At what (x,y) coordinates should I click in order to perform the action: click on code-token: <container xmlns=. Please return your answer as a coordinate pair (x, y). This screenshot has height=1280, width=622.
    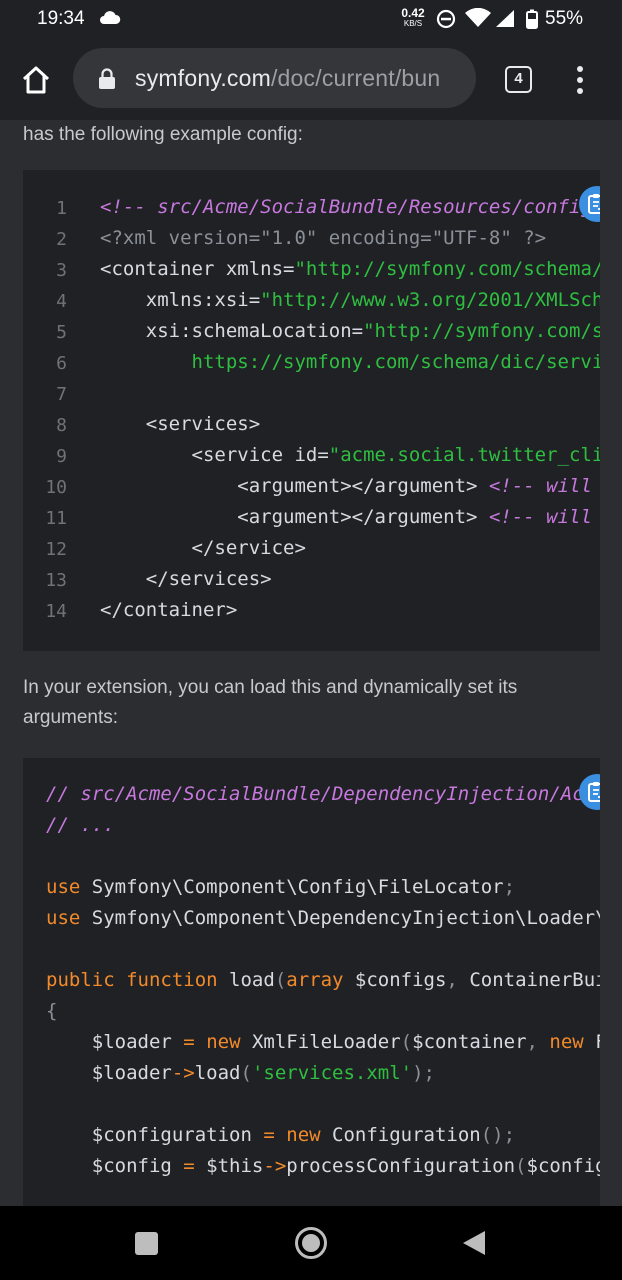
    Looking at the image, I should click on (197, 269).